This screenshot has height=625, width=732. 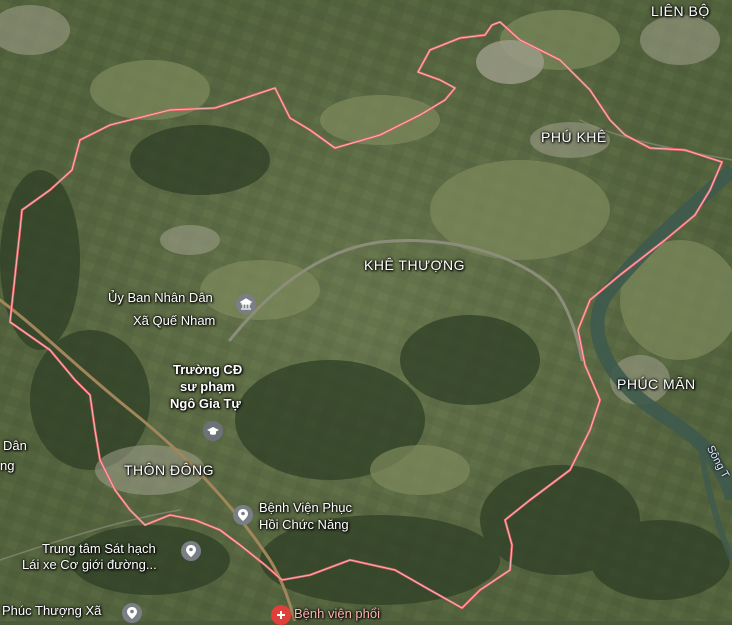 I want to click on poi-rehab-label-line2: Hồi Chức Năng, so click(x=304, y=524).